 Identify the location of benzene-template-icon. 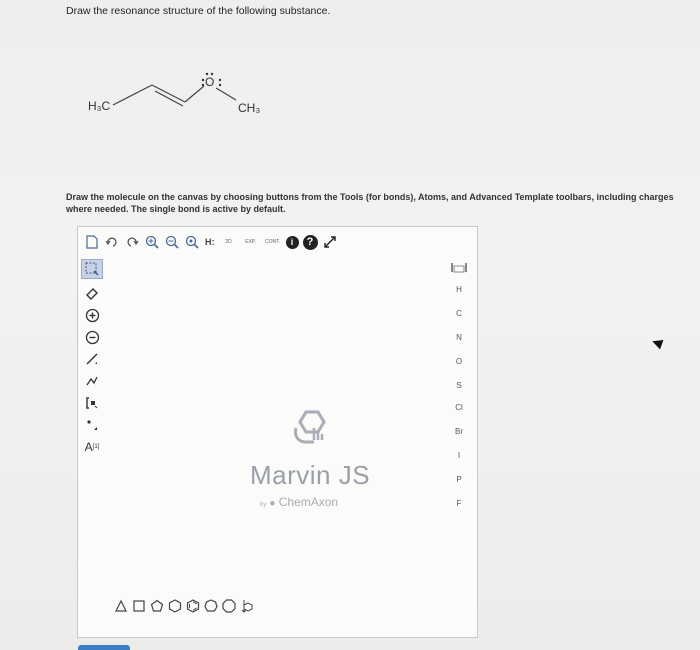
(193, 606).